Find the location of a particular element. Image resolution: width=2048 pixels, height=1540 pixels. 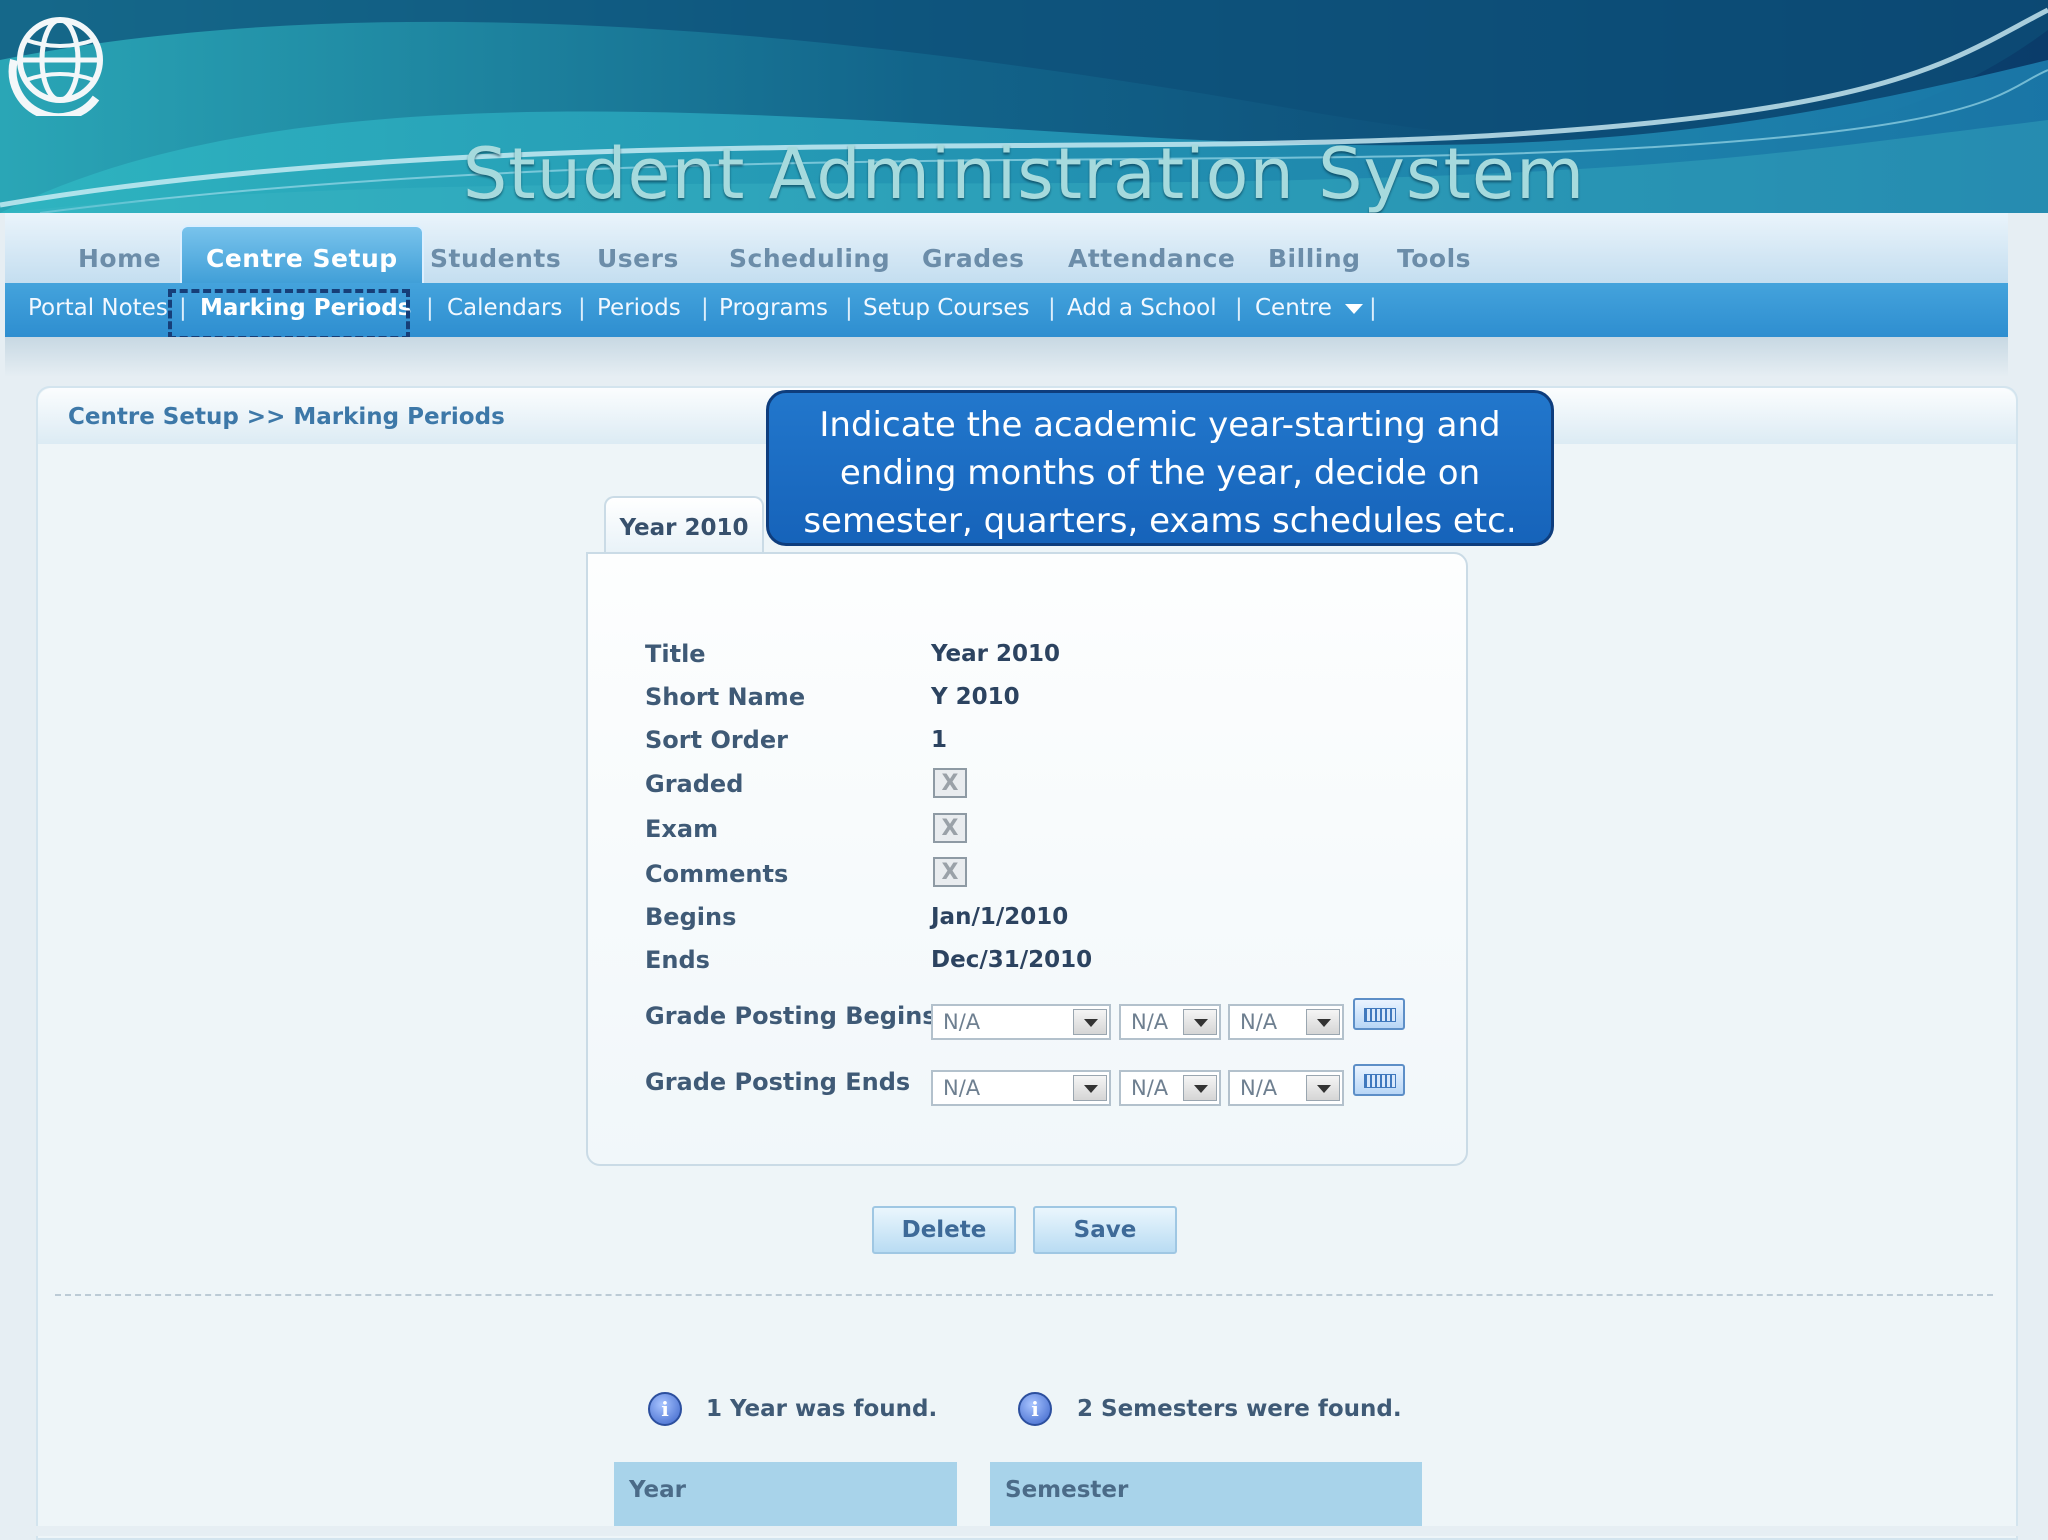

semesters-found-message: 2 Semesters were found. is located at coordinates (1239, 1409).